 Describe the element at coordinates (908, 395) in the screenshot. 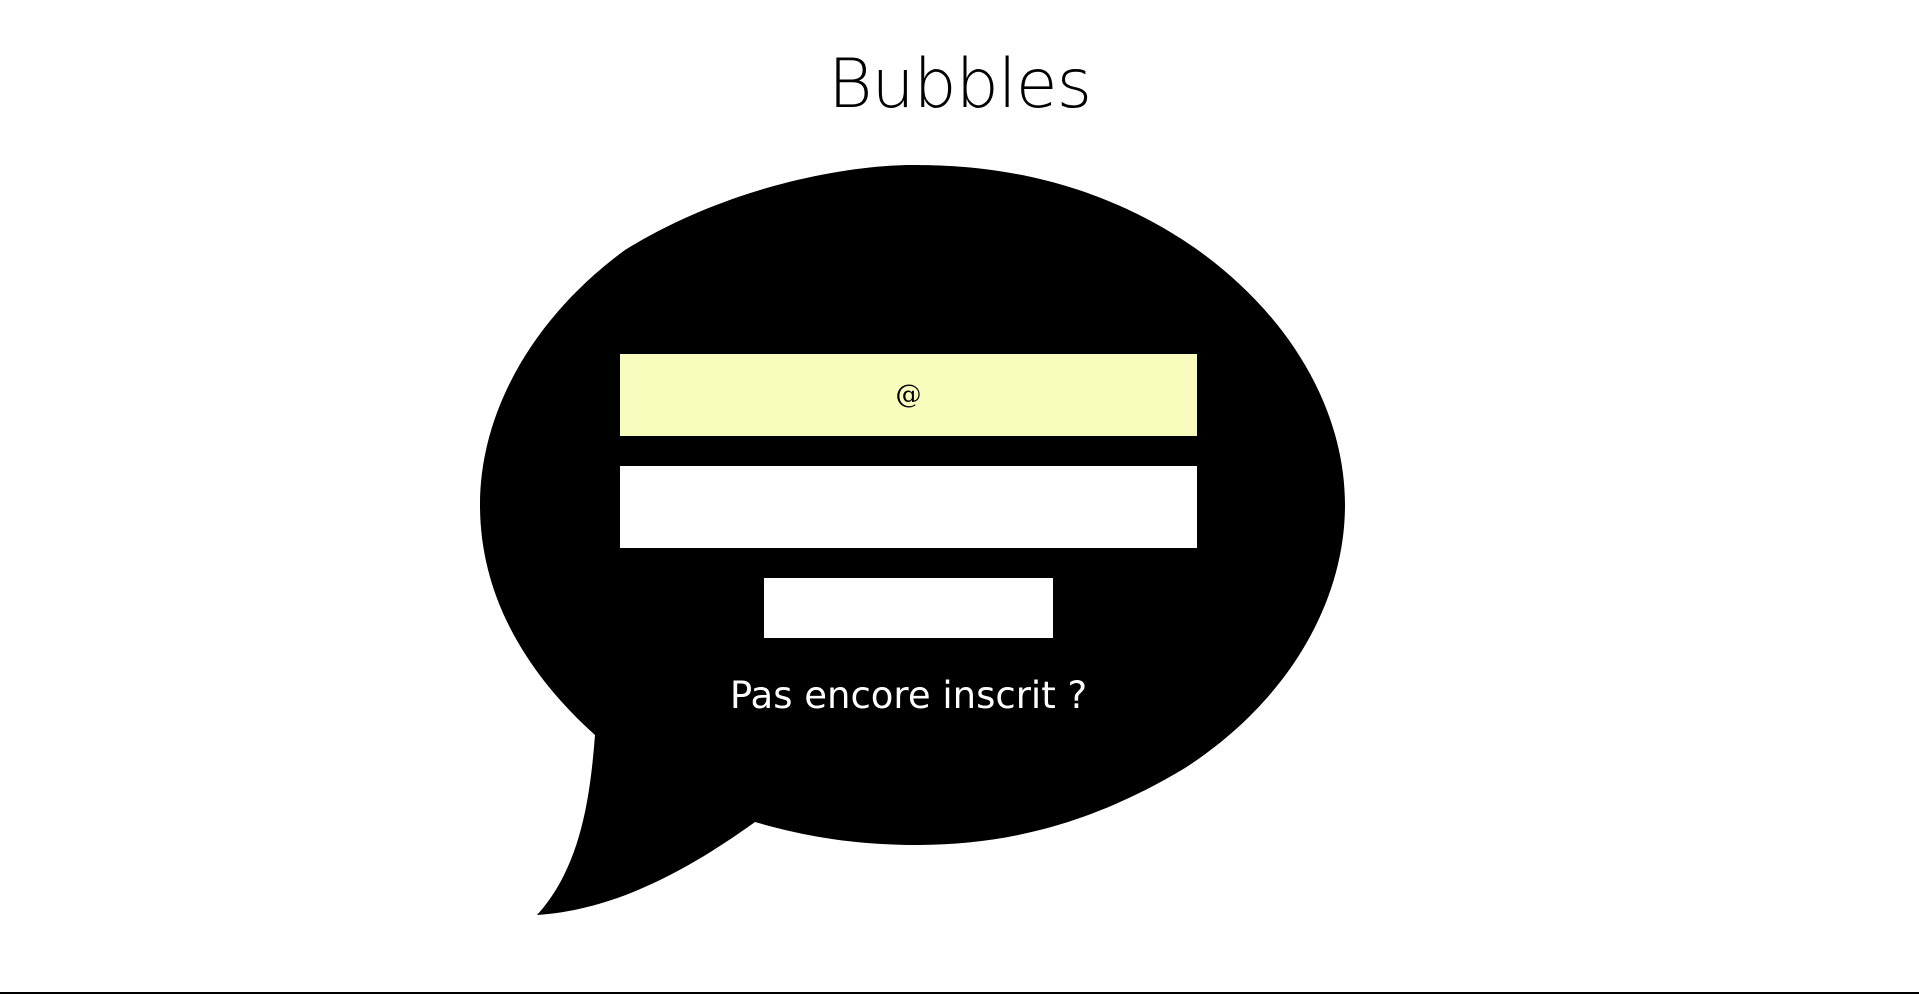

I see `email-field` at that location.